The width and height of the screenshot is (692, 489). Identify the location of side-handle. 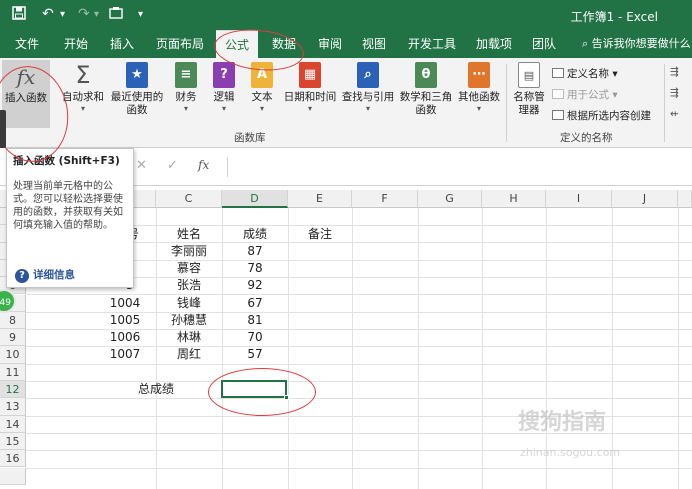
(3, 129).